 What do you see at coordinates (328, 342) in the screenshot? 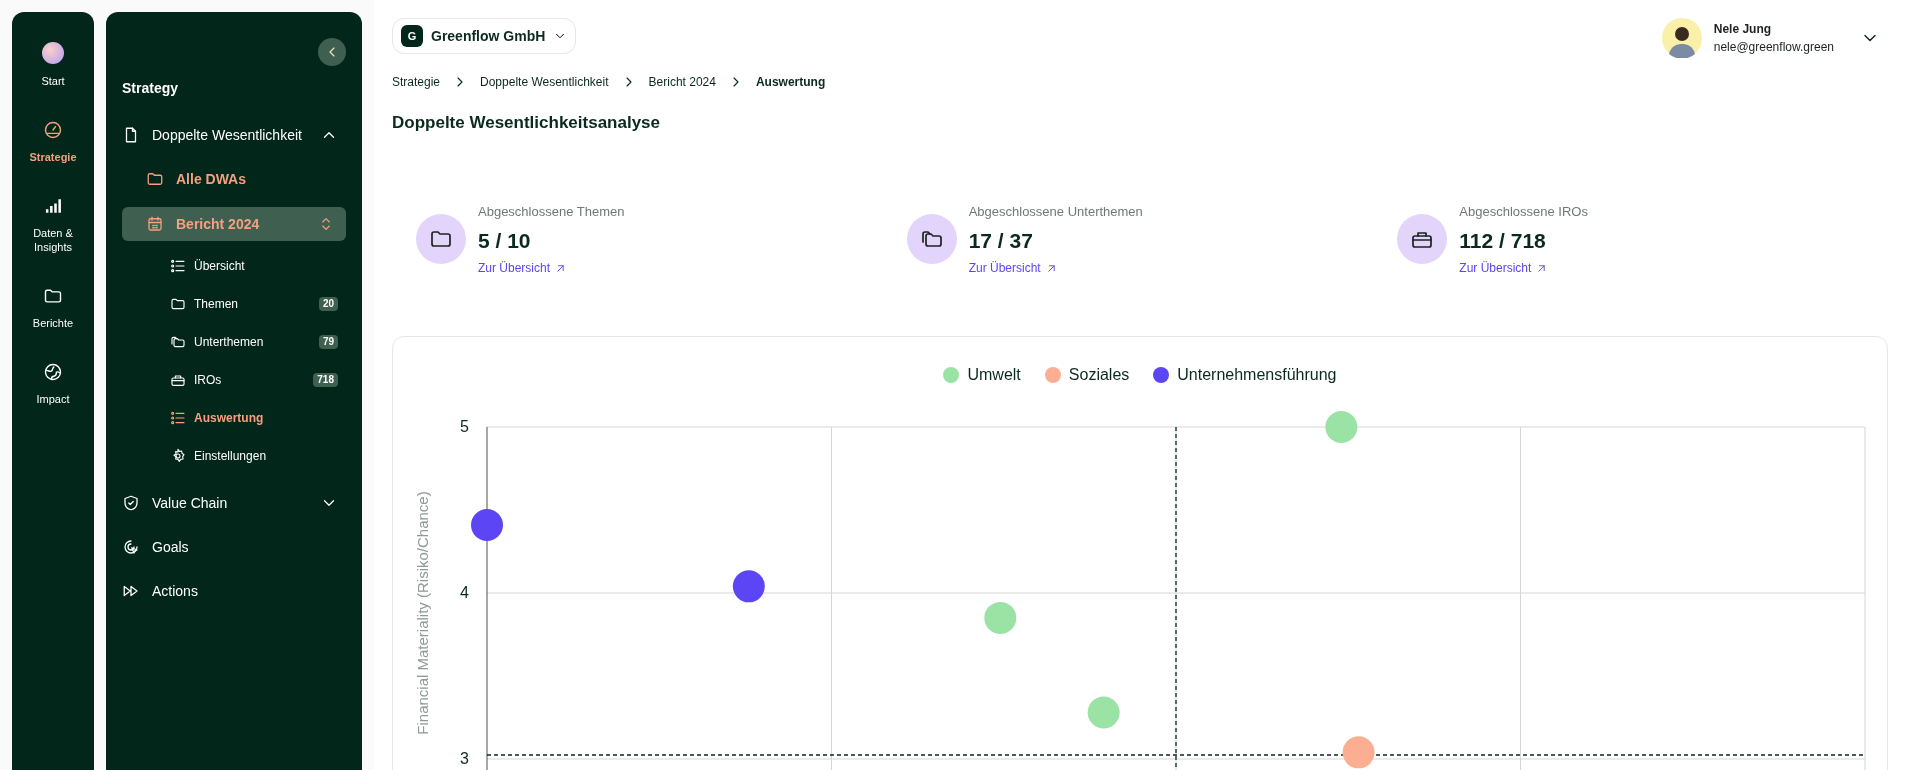
I see `count-badge: 79` at bounding box center [328, 342].